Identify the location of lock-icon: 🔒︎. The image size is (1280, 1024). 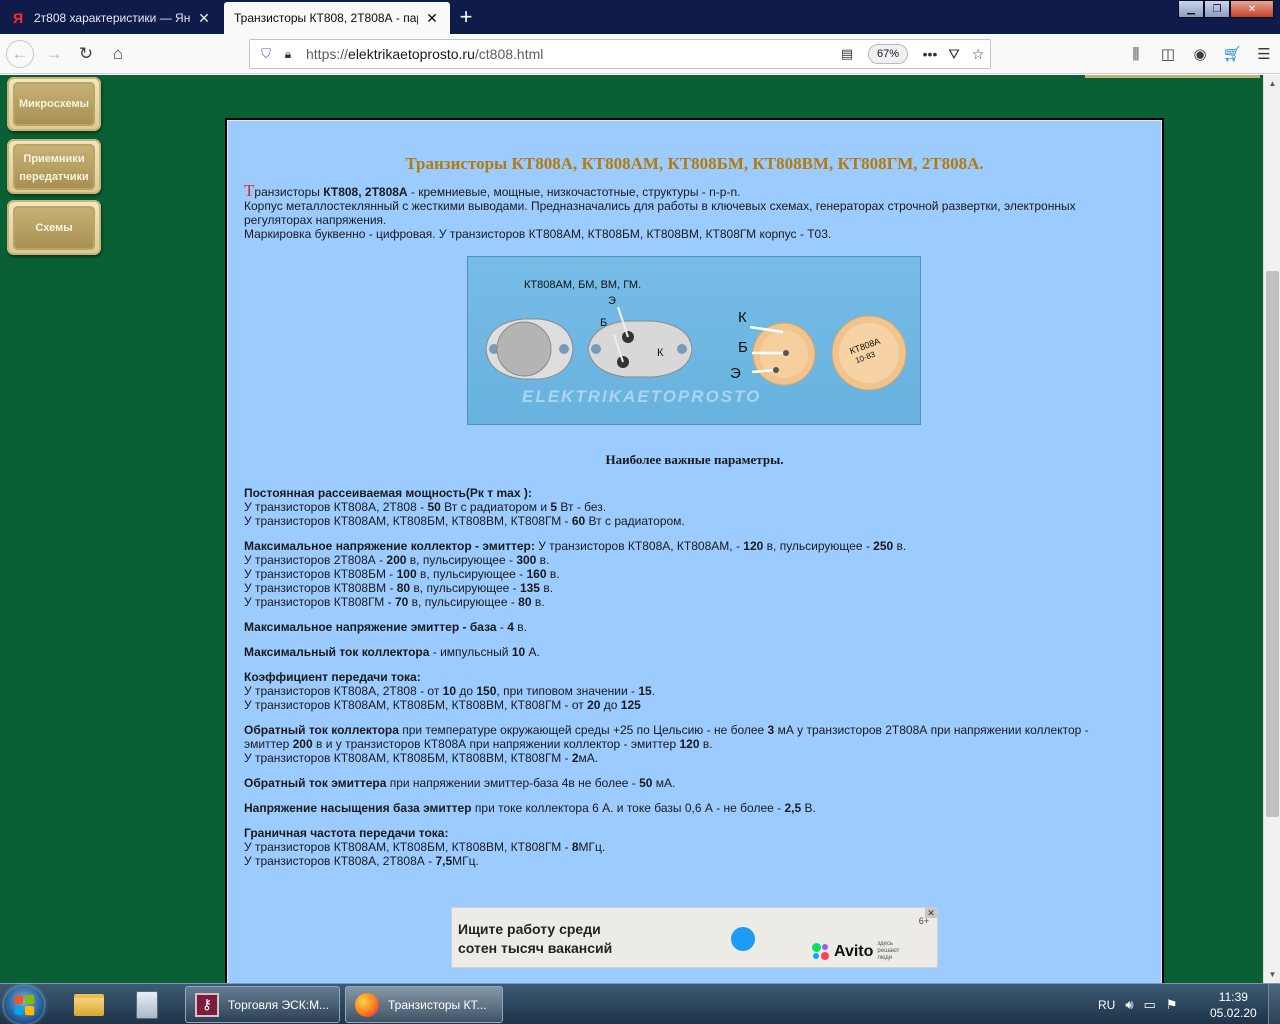
(288, 54).